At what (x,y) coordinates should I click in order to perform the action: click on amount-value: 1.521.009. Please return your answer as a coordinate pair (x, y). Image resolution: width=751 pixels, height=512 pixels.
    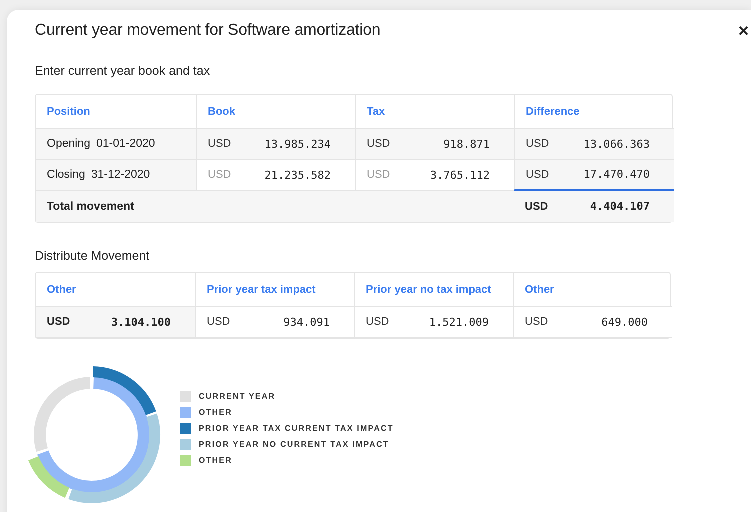
    Looking at the image, I should click on (459, 322).